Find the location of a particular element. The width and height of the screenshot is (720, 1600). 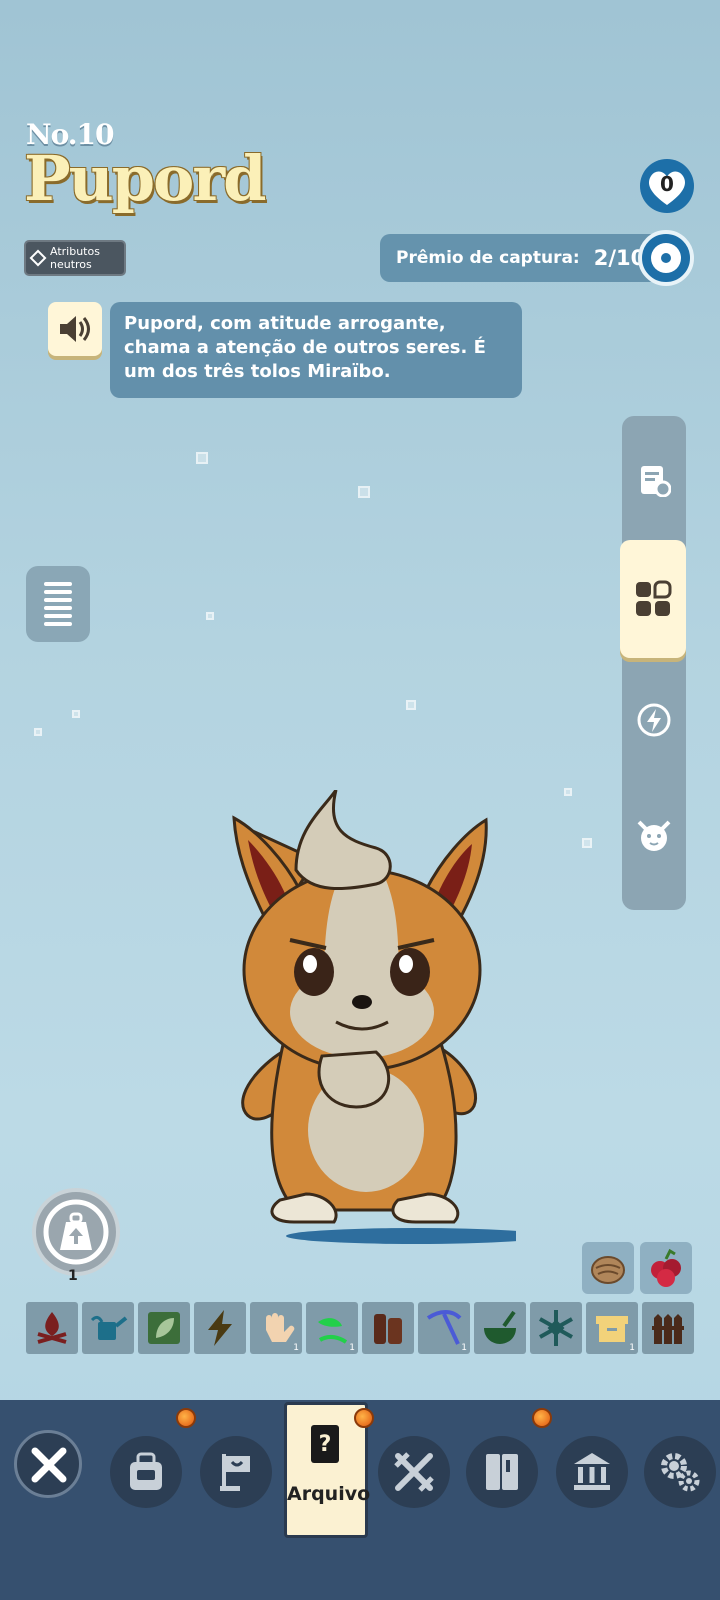

capture-reward-panel: Prêmio de captura: 2/10 is located at coordinates (520, 258).